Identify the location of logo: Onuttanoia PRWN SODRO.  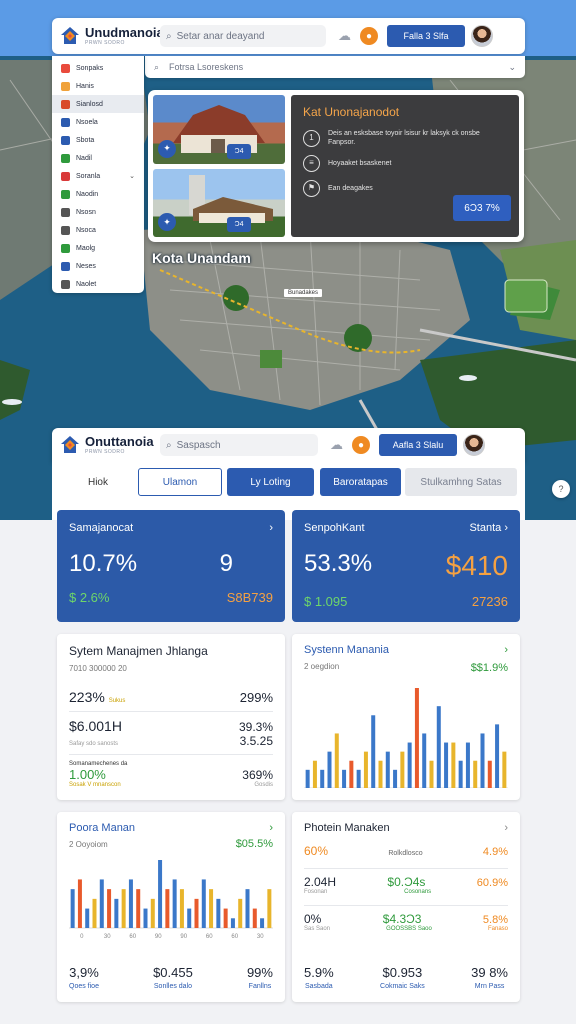
(108, 445).